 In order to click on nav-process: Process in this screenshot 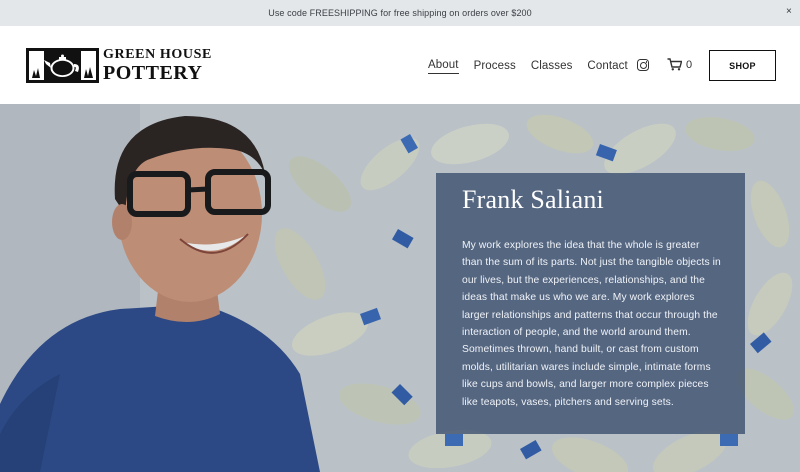, I will do `click(495, 67)`.